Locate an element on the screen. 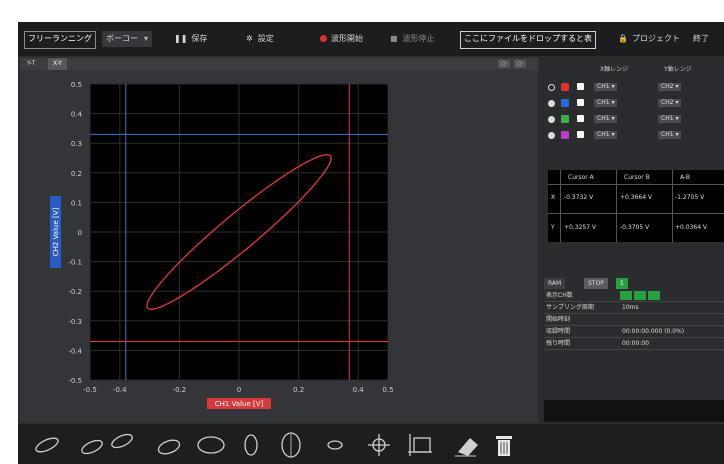 The image size is (724, 464). row-label-x: X is located at coordinates (553, 197).